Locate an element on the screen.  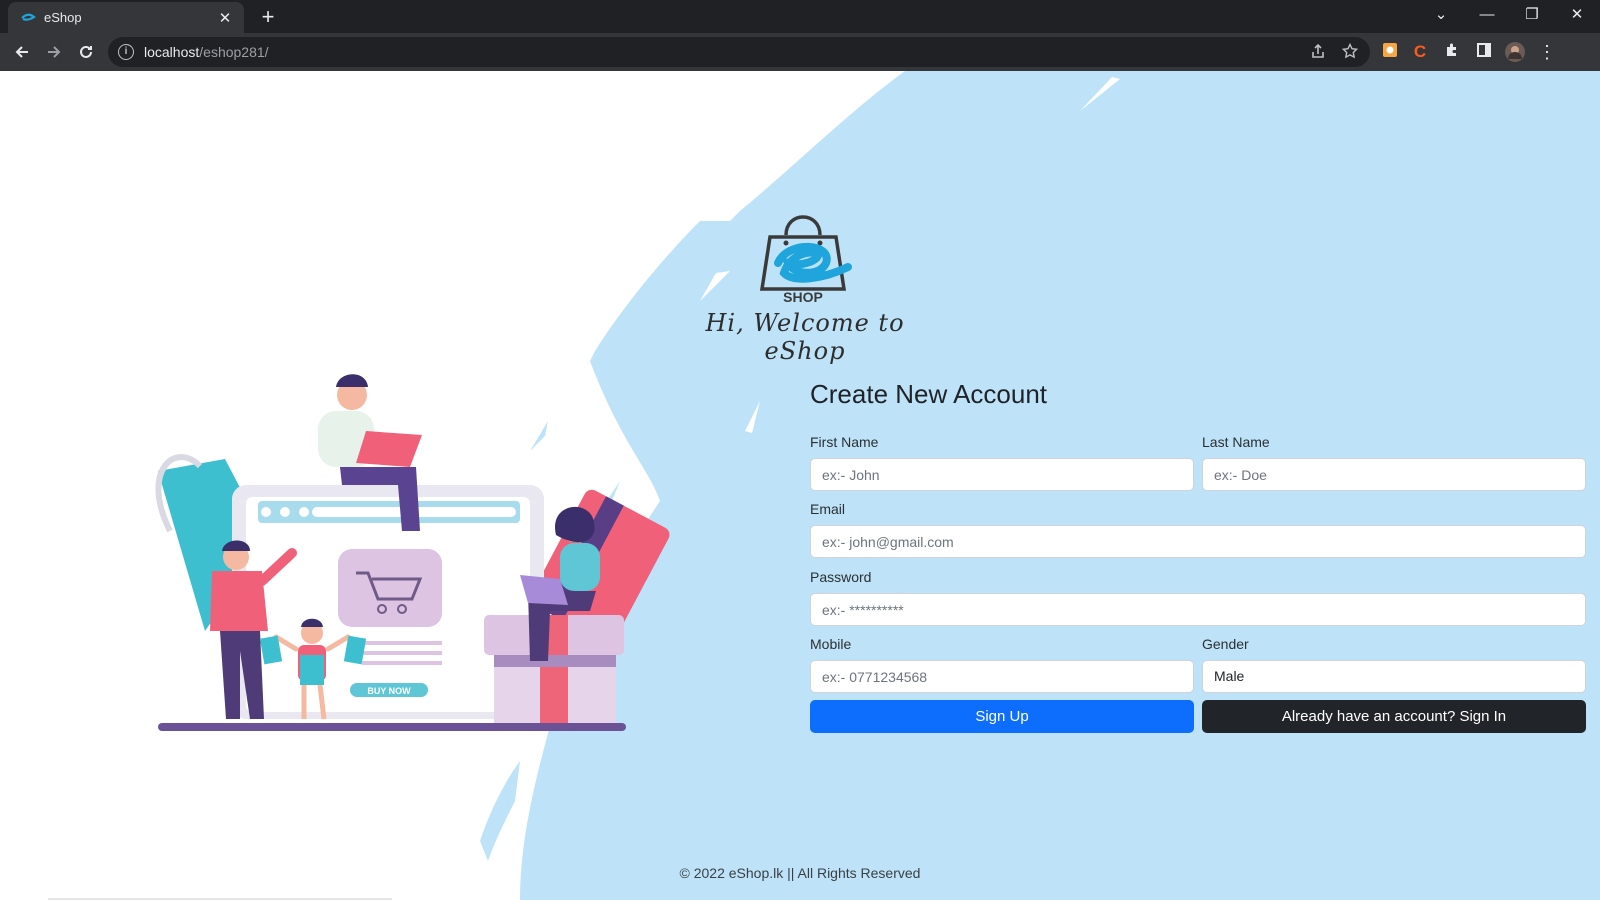
mobile-label: Mobile is located at coordinates (831, 644).